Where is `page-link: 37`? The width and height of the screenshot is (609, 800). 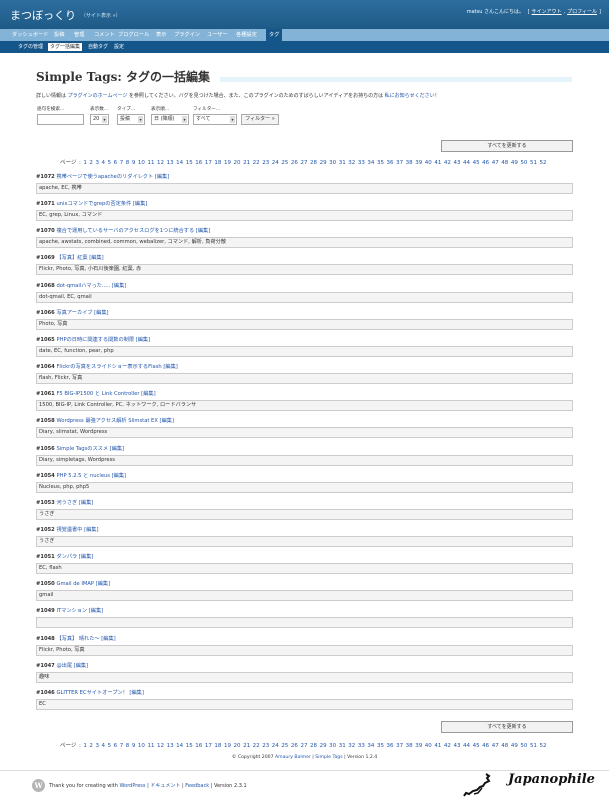 page-link: 37 is located at coordinates (399, 163).